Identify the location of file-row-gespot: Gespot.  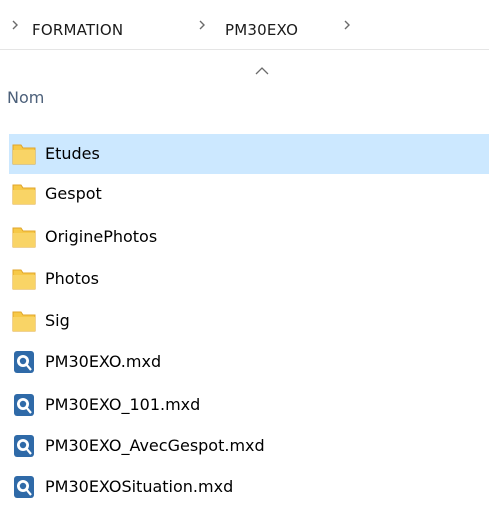
(244, 194).